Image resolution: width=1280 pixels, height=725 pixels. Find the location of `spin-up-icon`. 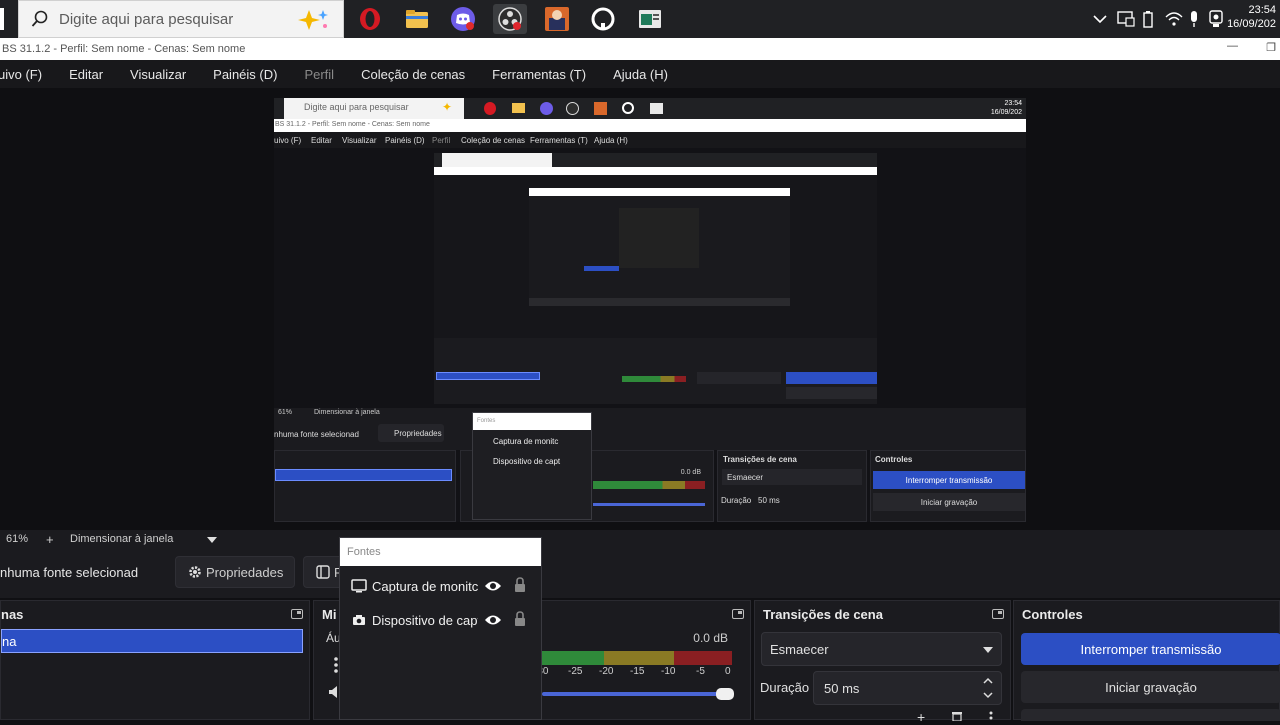

spin-up-icon is located at coordinates (988, 680).